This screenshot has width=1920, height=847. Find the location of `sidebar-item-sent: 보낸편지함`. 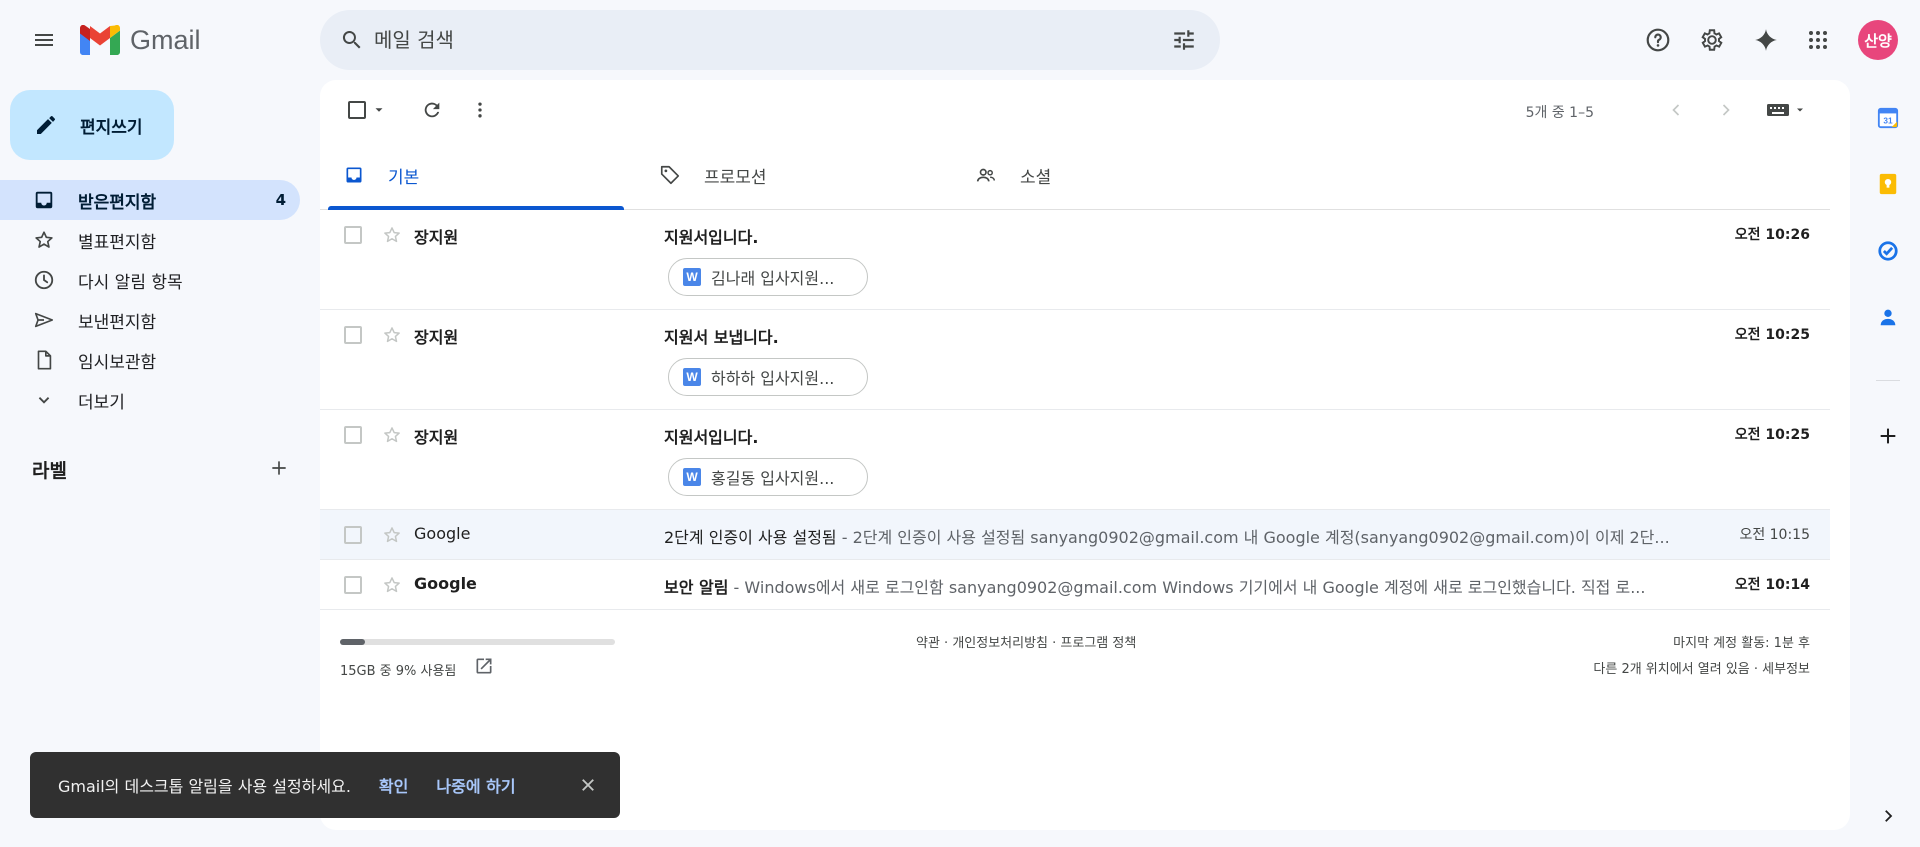

sidebar-item-sent: 보낸편지함 is located at coordinates (150, 320).